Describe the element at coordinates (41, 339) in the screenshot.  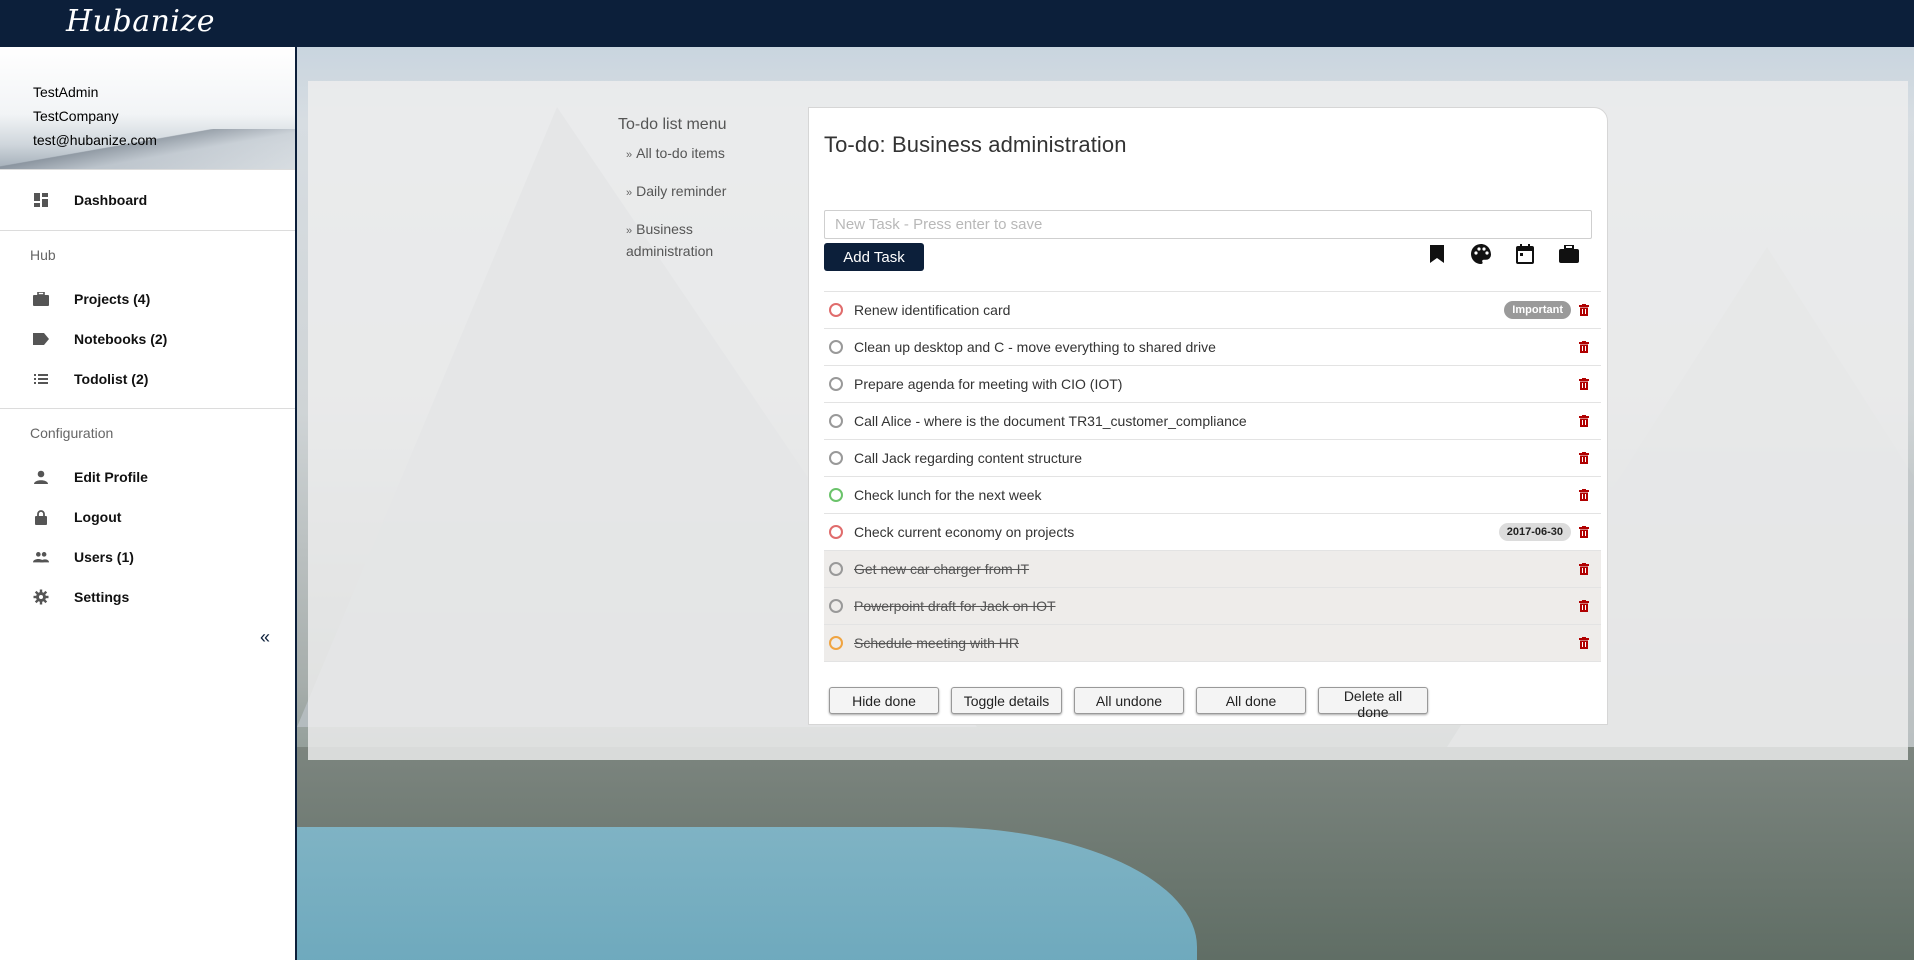
I see `label-icon` at that location.